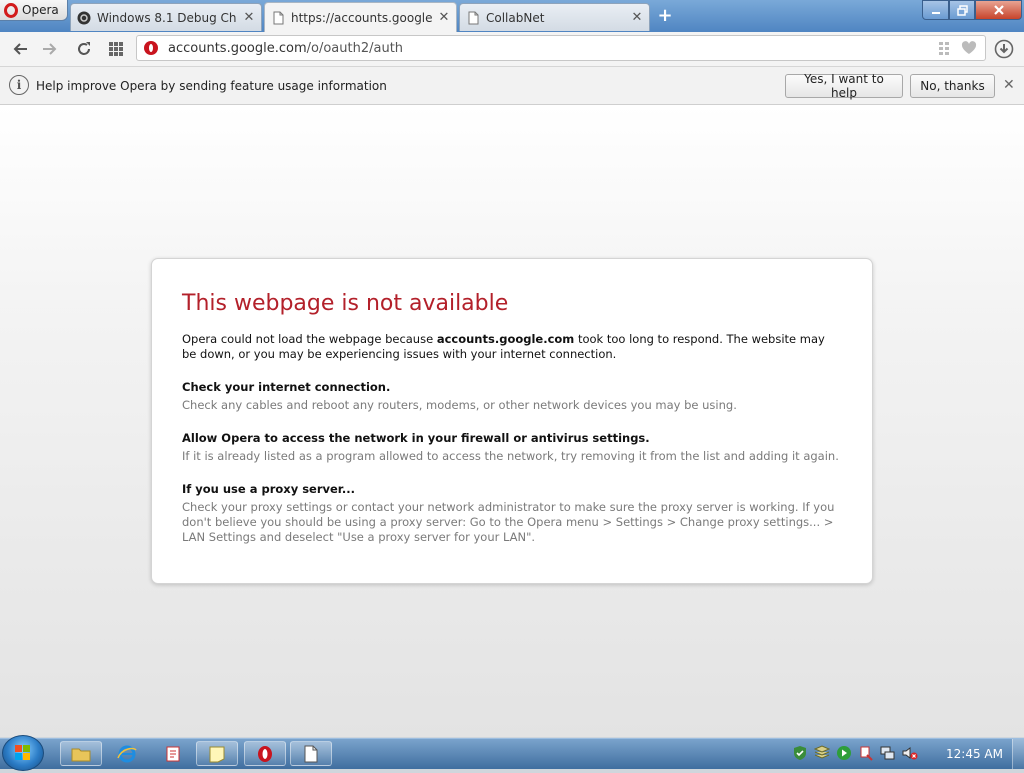 This screenshot has width=1024, height=773. I want to click on volume-muted-icon, so click(910, 753).